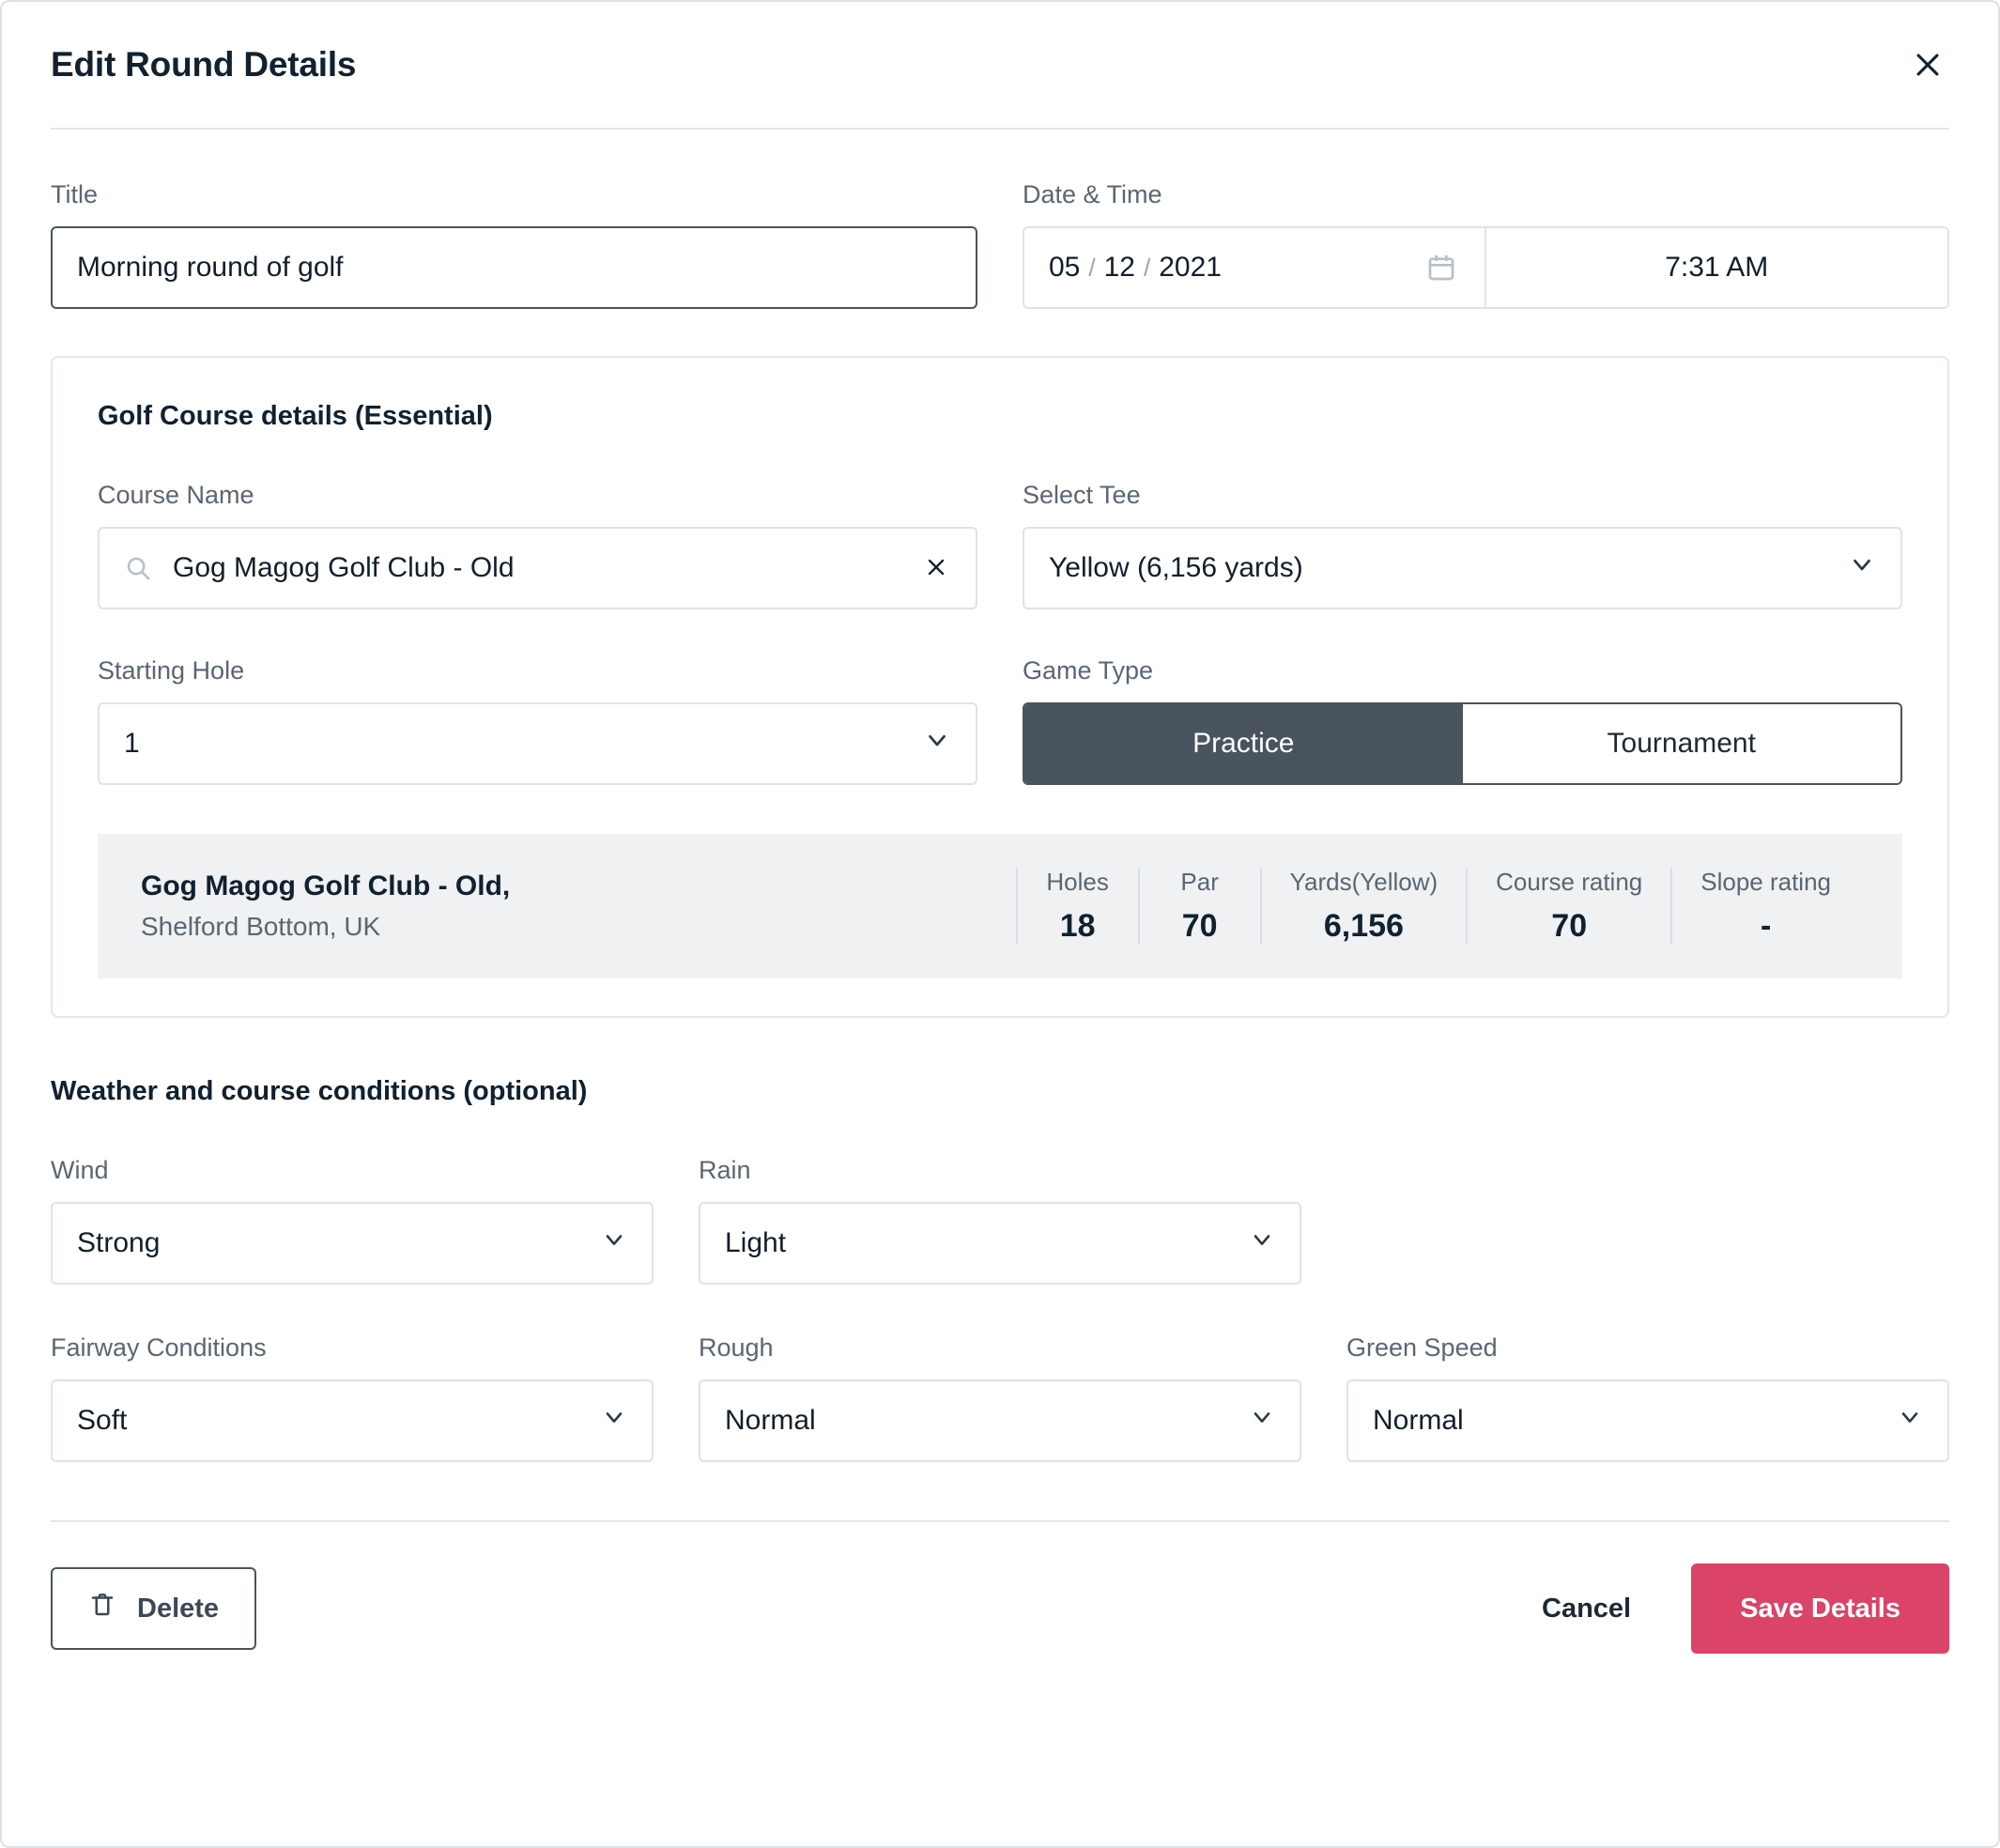 This screenshot has height=1848, width=2000. What do you see at coordinates (1569, 926) in the screenshot?
I see `course-stat-course-rating-value: 70` at bounding box center [1569, 926].